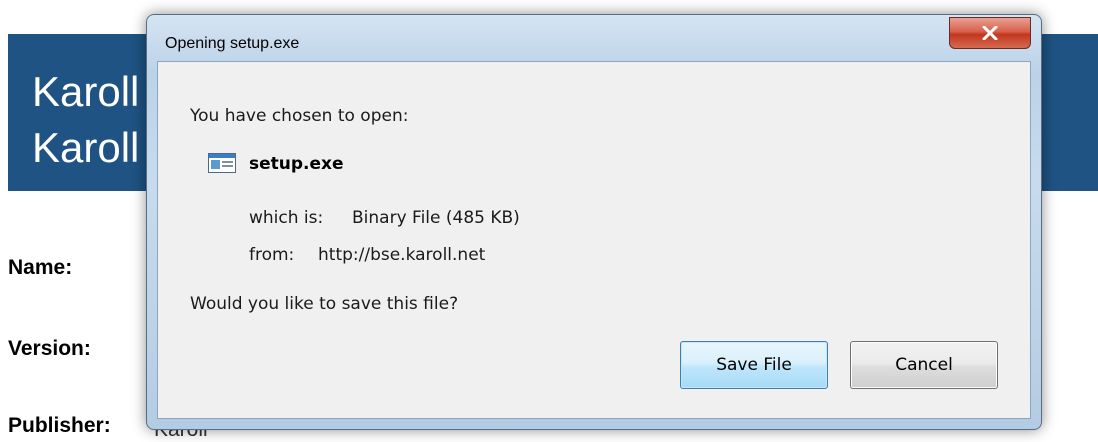 This screenshot has height=442, width=1098. What do you see at coordinates (296, 164) in the screenshot?
I see `file-name: setup.exe` at bounding box center [296, 164].